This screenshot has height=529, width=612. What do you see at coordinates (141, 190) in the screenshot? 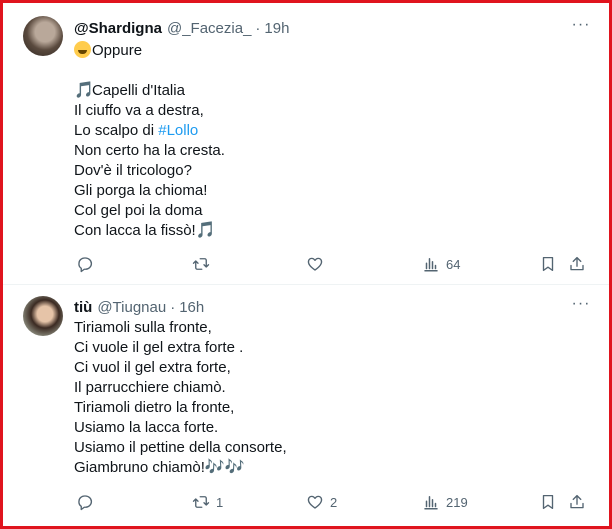
I see `text-line: Gli porga la chioma!` at bounding box center [141, 190].